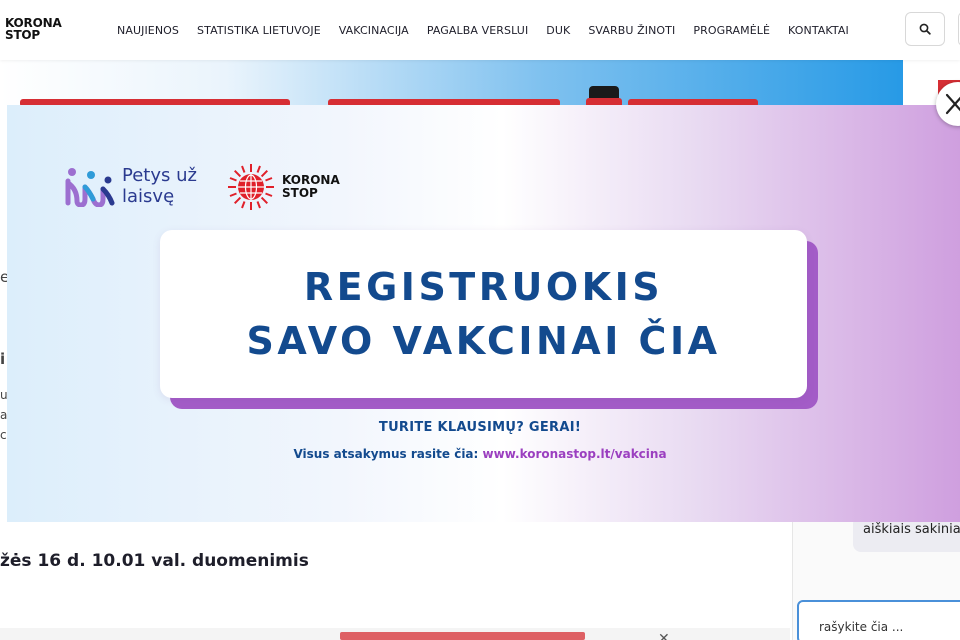  What do you see at coordinates (386, 454) in the screenshot?
I see `faq-answer-prefix: Visus atsakymus rasite čia:` at bounding box center [386, 454].